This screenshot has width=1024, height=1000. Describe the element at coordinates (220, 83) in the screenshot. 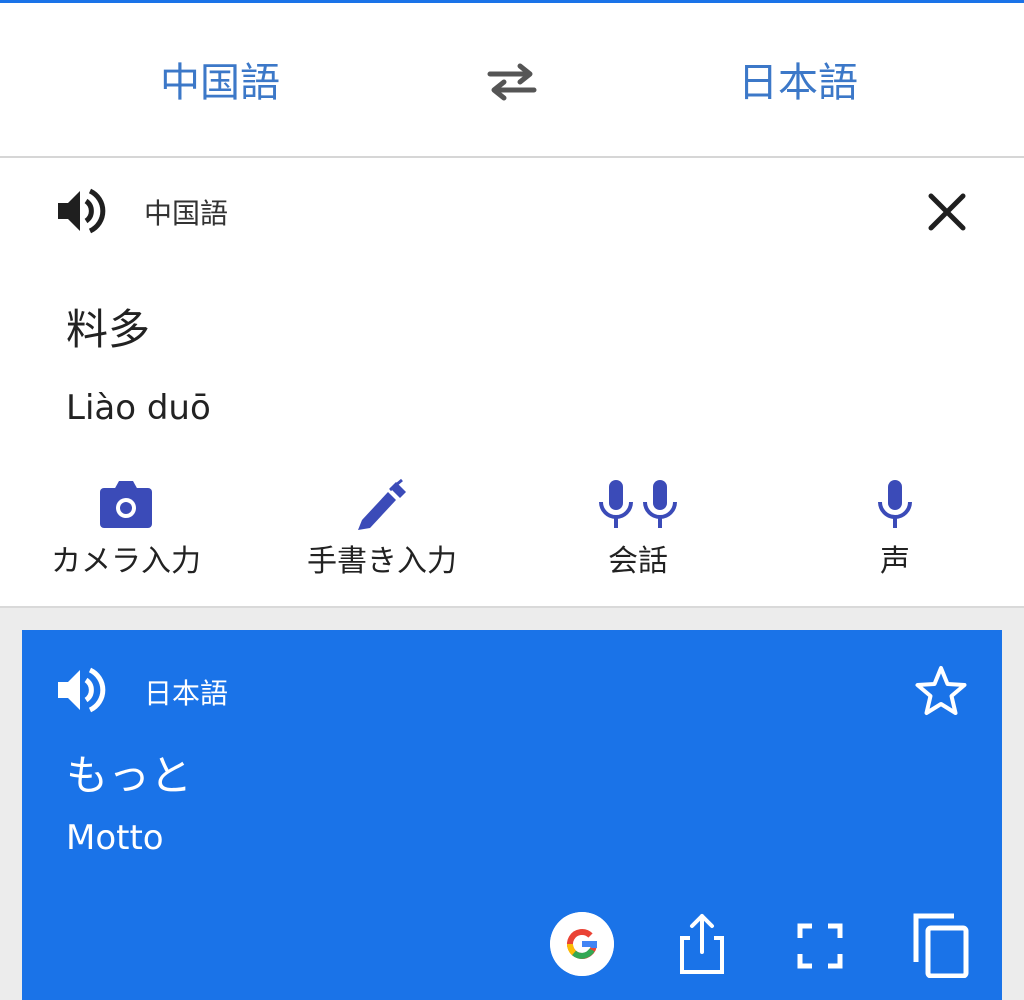

I see `source-language-button: 中国語` at that location.